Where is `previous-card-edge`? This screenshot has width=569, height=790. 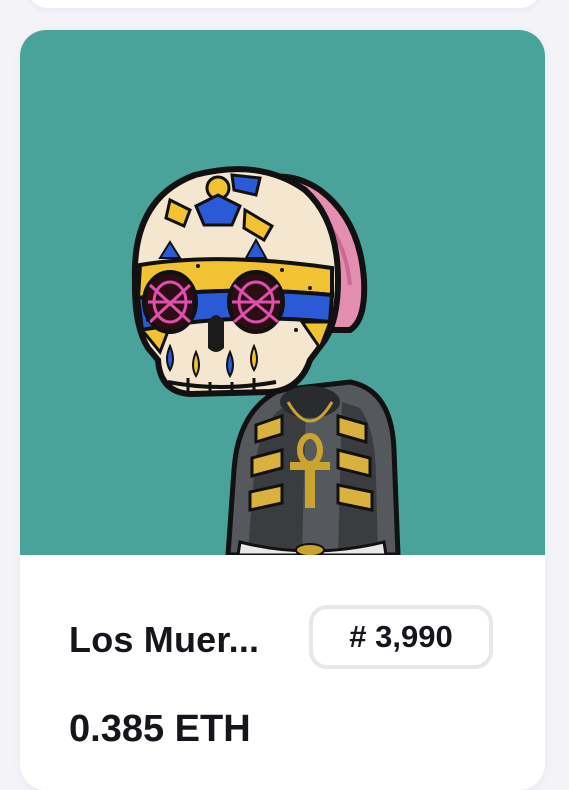 previous-card-edge is located at coordinates (284, 4).